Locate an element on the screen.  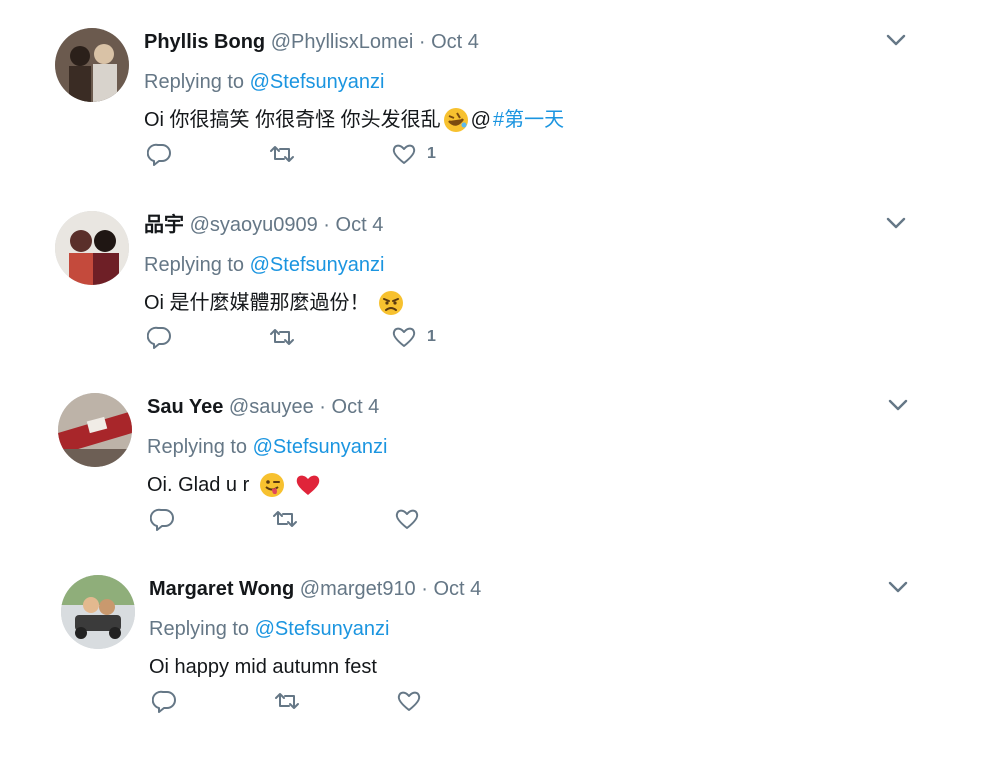
tweet-text-body: Oi 你很搞笑 你很奇怪 你头发很乱 is located at coordinates (292, 120).